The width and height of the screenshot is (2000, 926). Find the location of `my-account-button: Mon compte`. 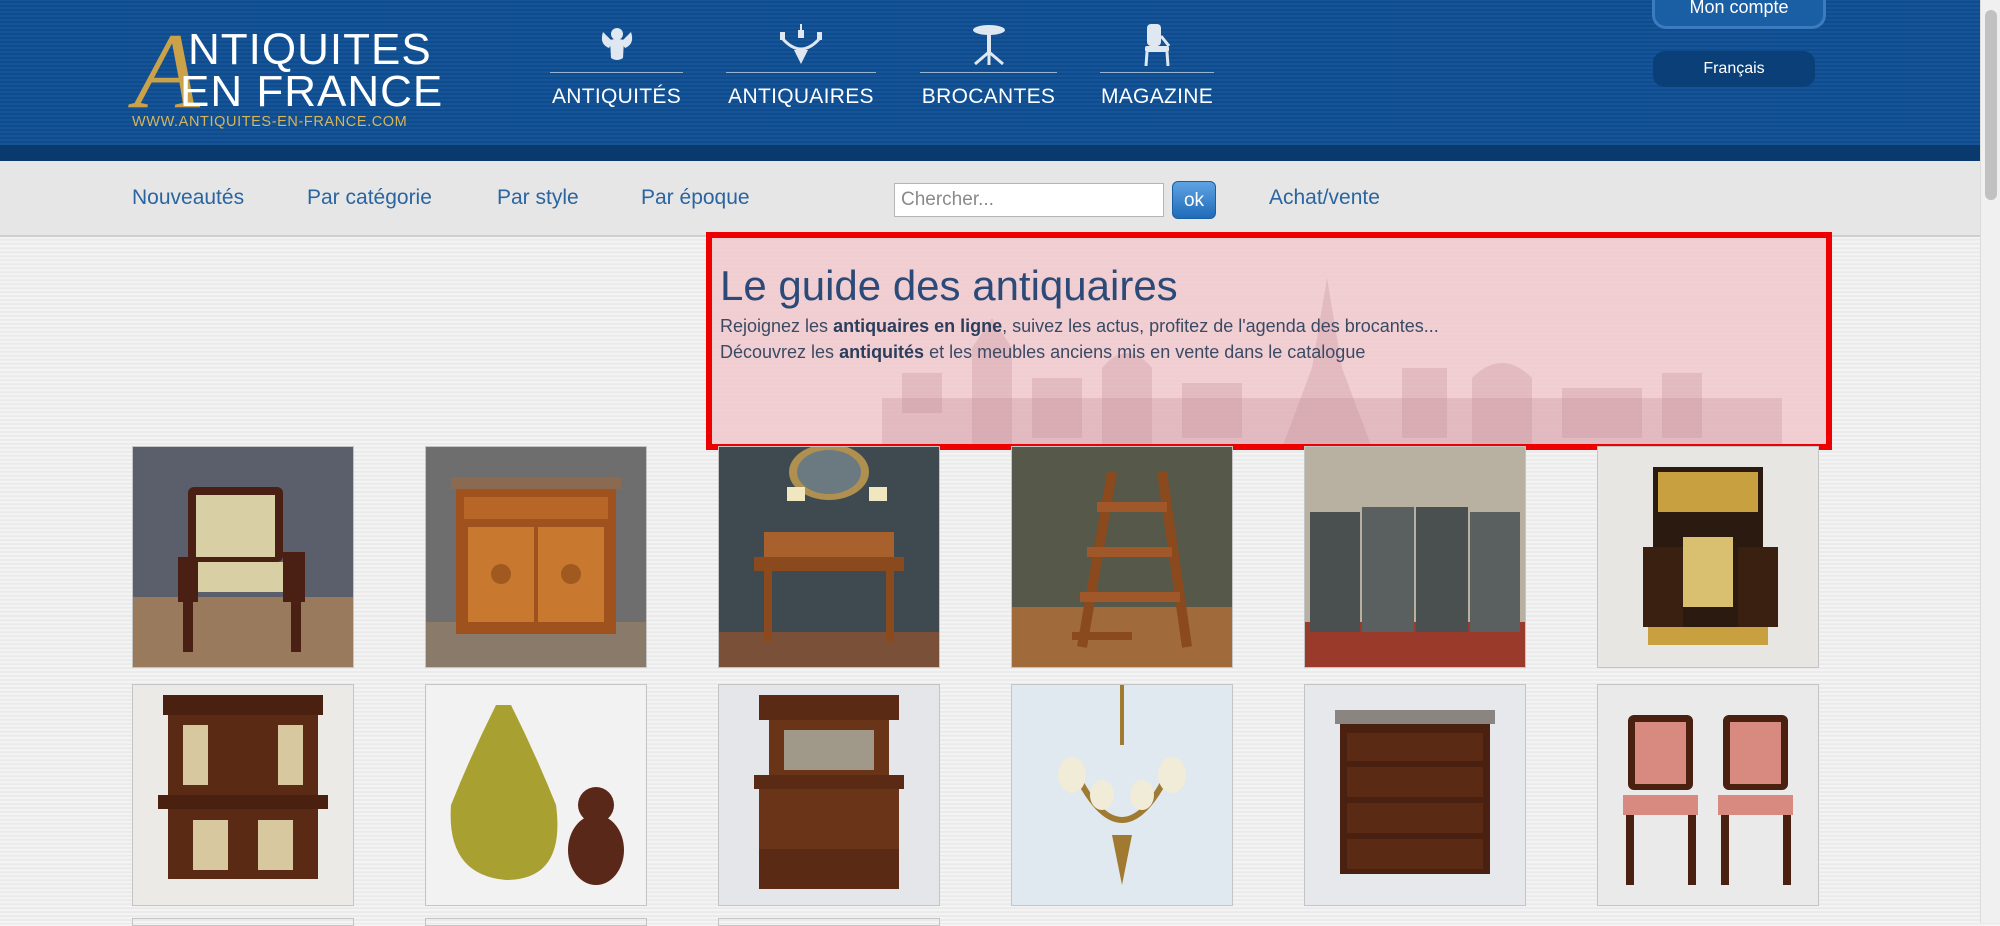

my-account-button: Mon compte is located at coordinates (1739, 14).